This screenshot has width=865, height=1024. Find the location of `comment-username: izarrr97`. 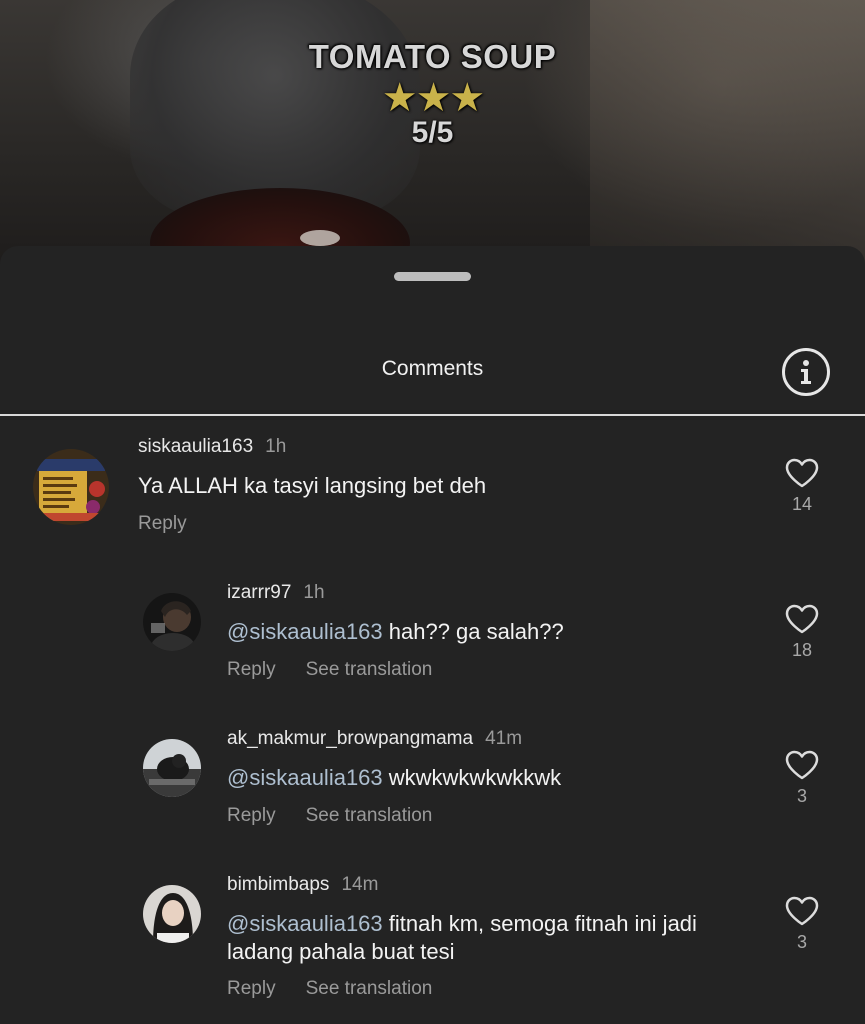

comment-username: izarrr97 is located at coordinates (259, 592).